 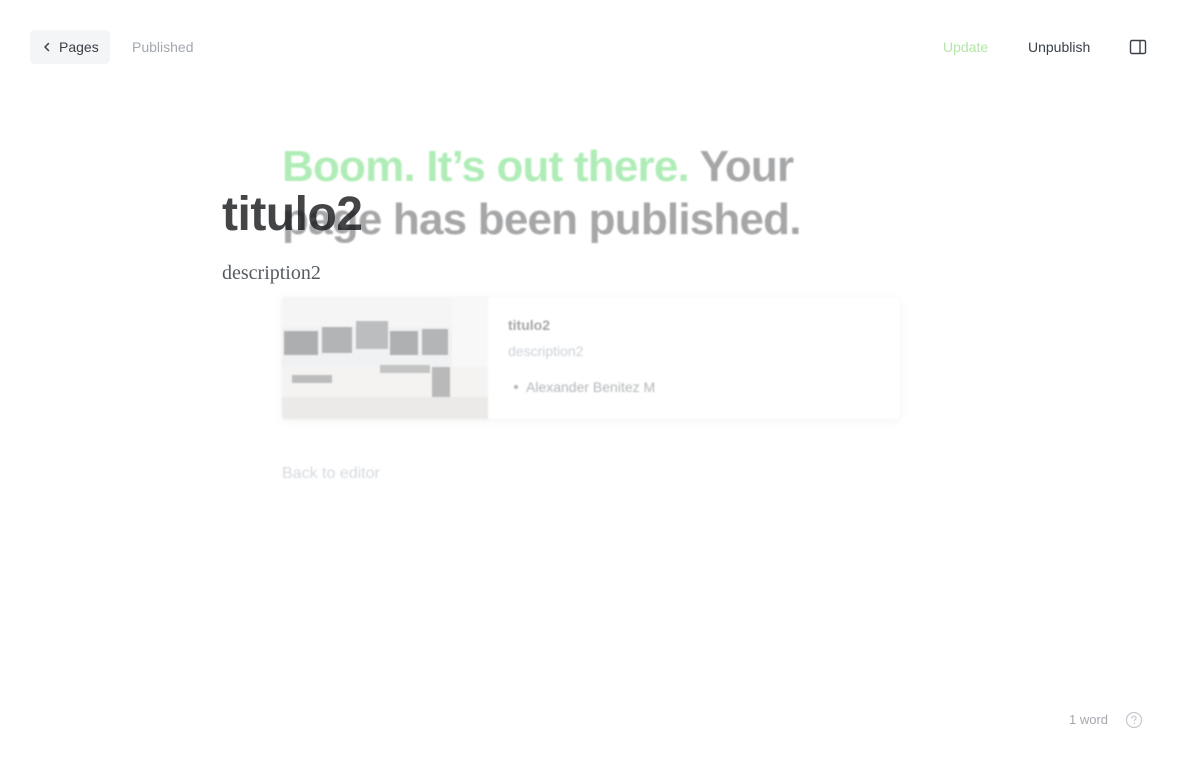 I want to click on card-title: titulo2, so click(x=529, y=325).